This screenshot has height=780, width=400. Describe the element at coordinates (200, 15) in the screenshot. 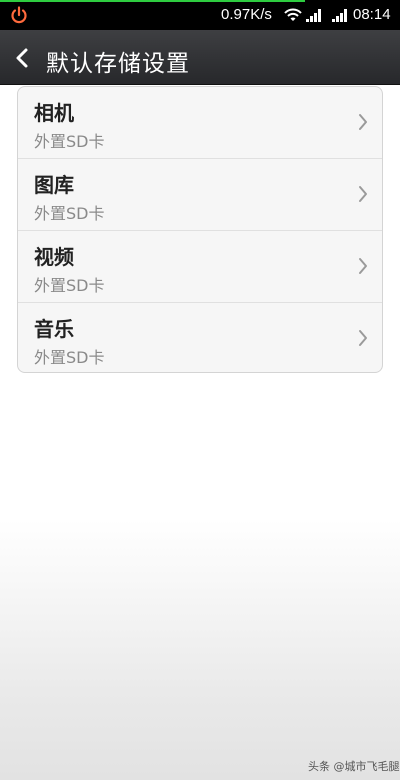

I see `status-bar: 0.97K/s 08:14` at that location.